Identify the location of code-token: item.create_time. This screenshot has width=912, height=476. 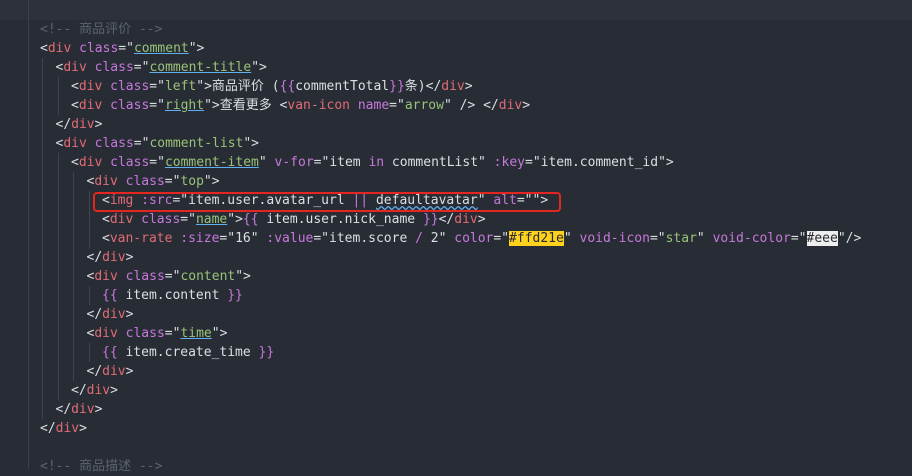
(188, 352).